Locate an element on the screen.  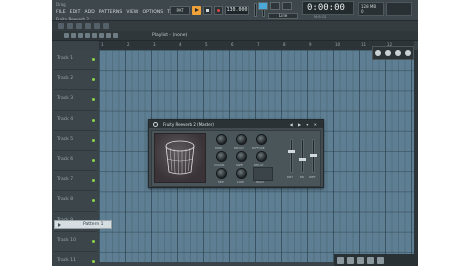
track-label: Track 1 is located at coordinates (65, 58).